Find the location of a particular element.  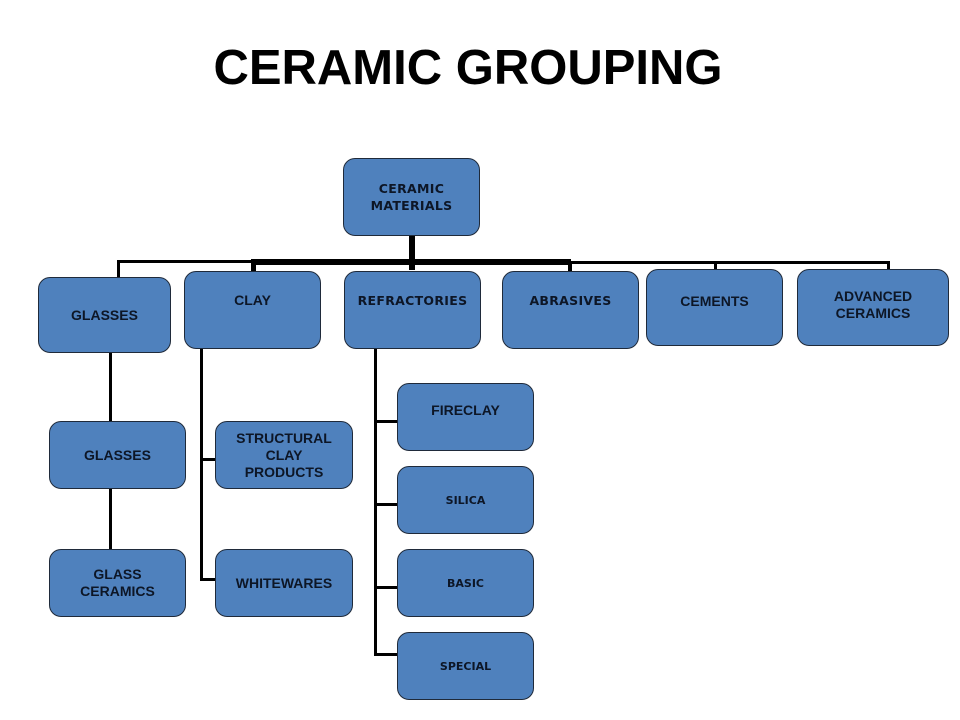

node-whitewares: WHITEWARES is located at coordinates (284, 583).